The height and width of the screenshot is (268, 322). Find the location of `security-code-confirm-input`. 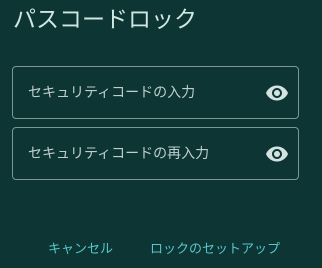

security-code-confirm-input is located at coordinates (143, 153).